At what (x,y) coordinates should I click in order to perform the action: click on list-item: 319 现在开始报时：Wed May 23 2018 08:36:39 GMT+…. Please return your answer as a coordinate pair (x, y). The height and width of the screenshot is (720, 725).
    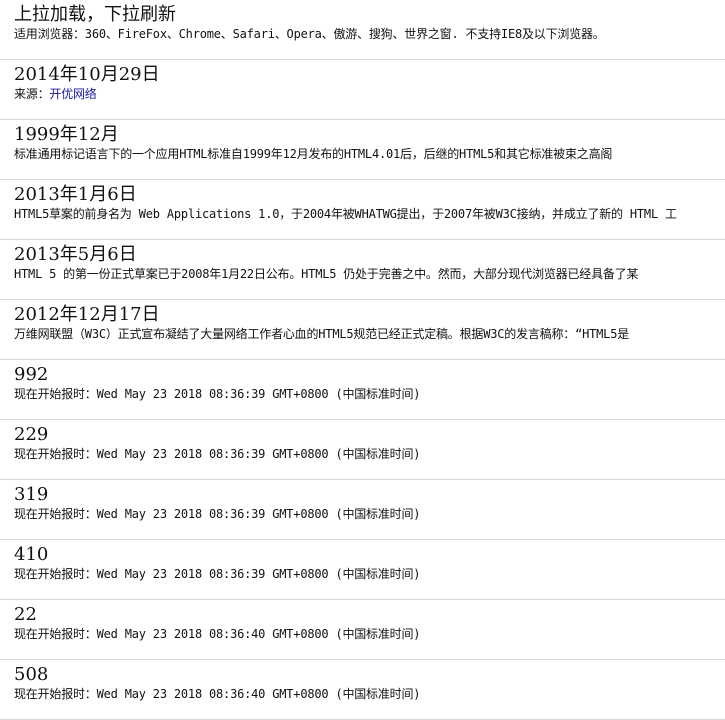
    Looking at the image, I should click on (362, 510).